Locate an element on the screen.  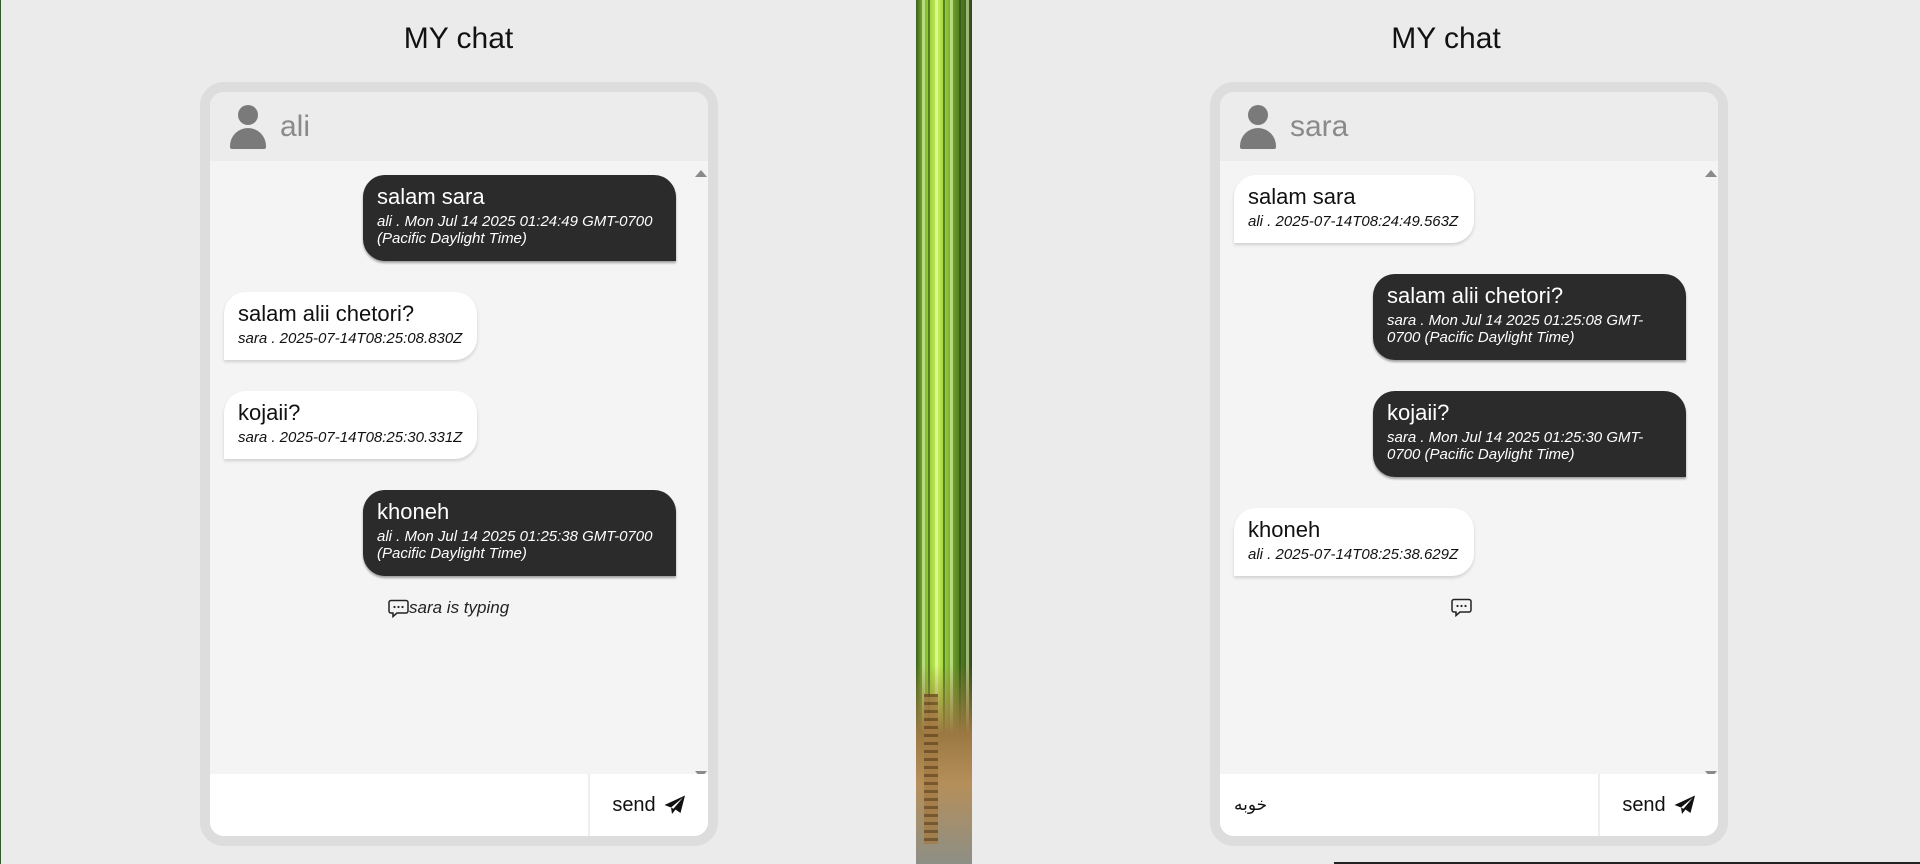
message-meta: sara . 2025-07-14T08:25:30.331Z is located at coordinates (350, 437).